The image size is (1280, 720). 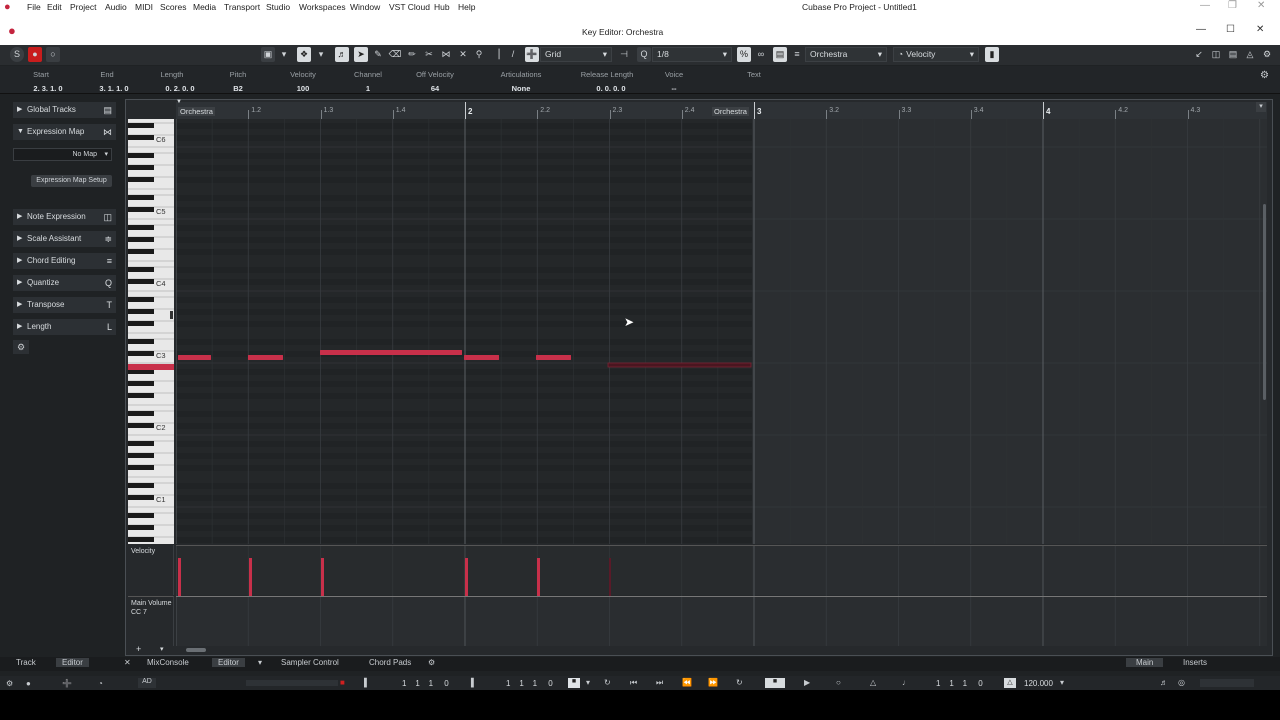 I want to click on collapse-icon: ↙, so click(x=1199, y=54).